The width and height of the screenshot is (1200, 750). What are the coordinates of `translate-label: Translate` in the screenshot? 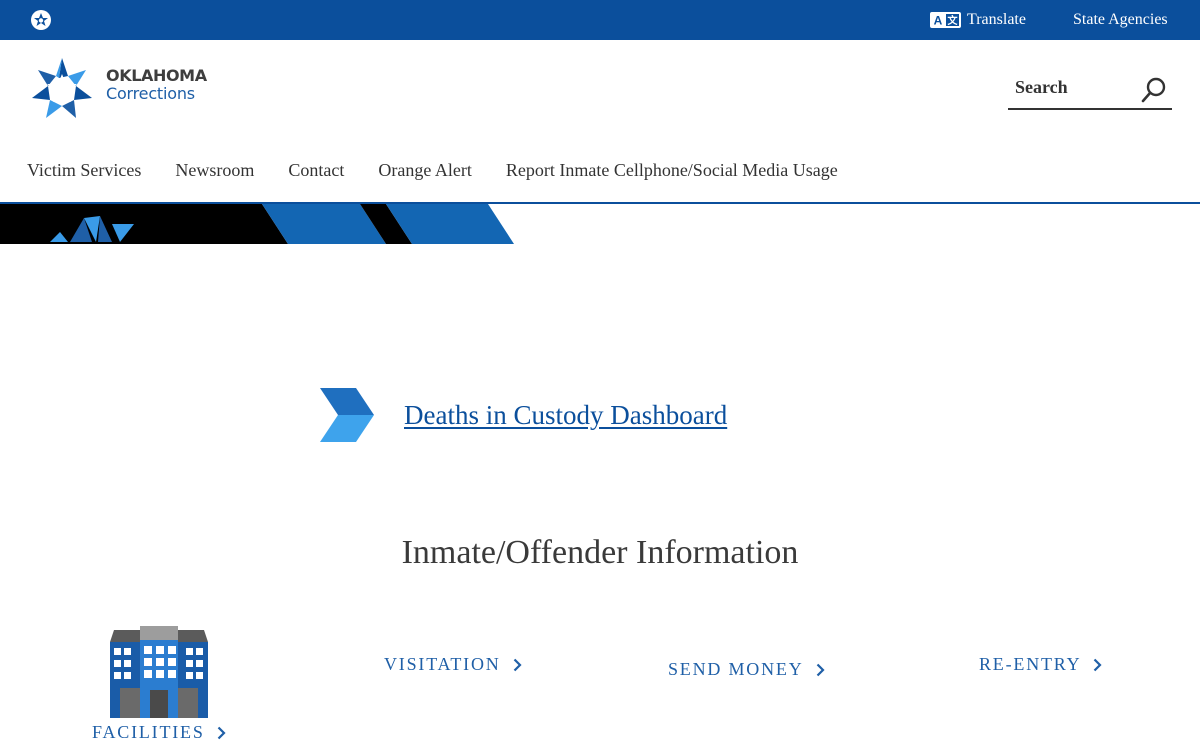 It's located at (996, 19).